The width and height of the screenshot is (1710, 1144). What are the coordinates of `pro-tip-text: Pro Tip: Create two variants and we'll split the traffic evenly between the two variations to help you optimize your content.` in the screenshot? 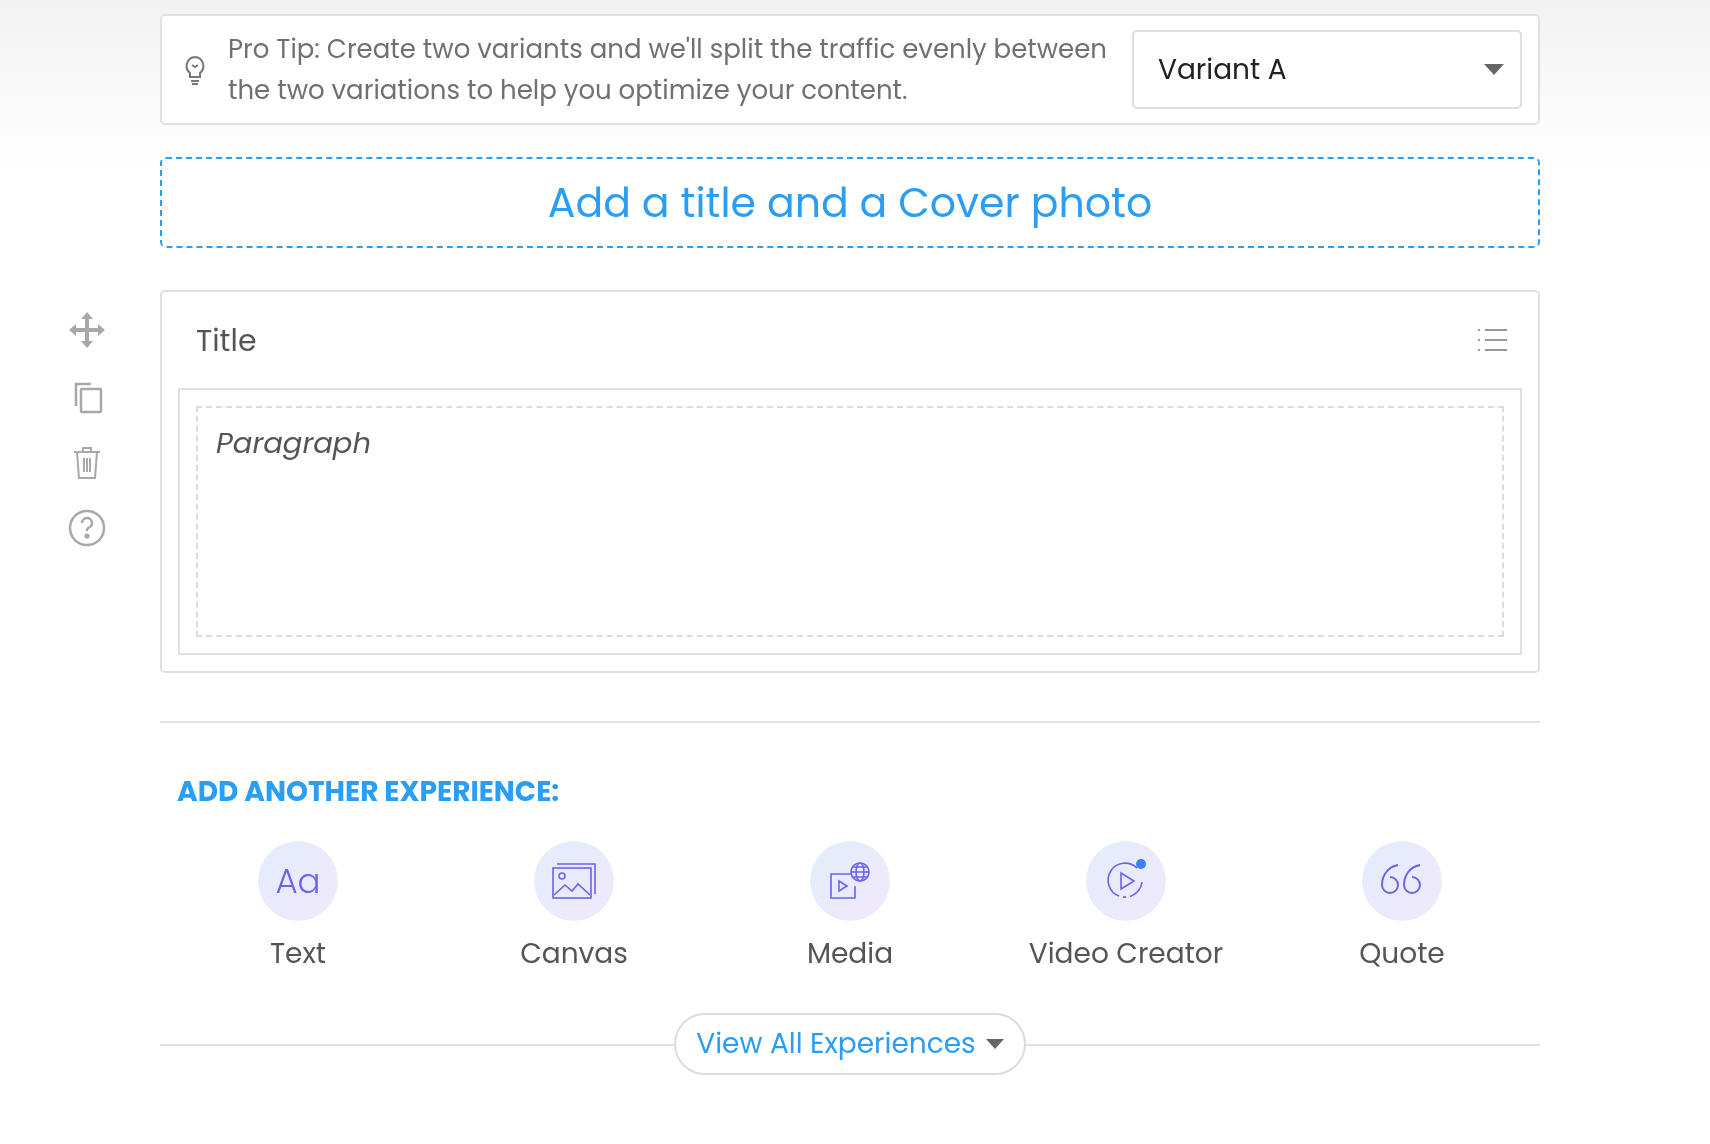 It's located at (668, 69).